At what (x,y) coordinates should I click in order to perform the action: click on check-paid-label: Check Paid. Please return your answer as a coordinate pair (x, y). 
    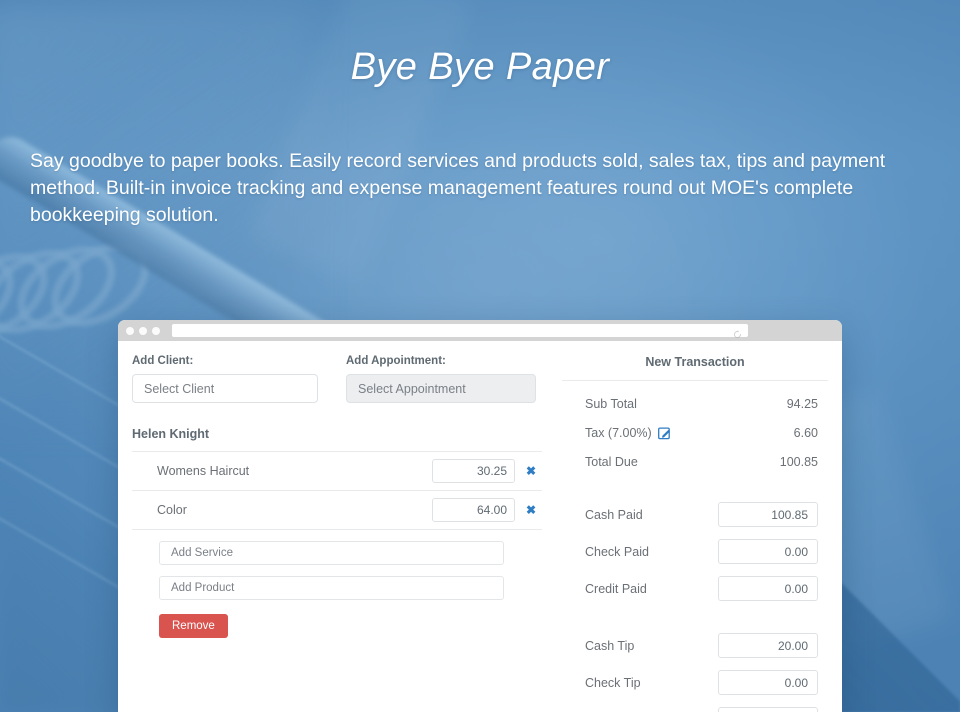
    Looking at the image, I should click on (617, 551).